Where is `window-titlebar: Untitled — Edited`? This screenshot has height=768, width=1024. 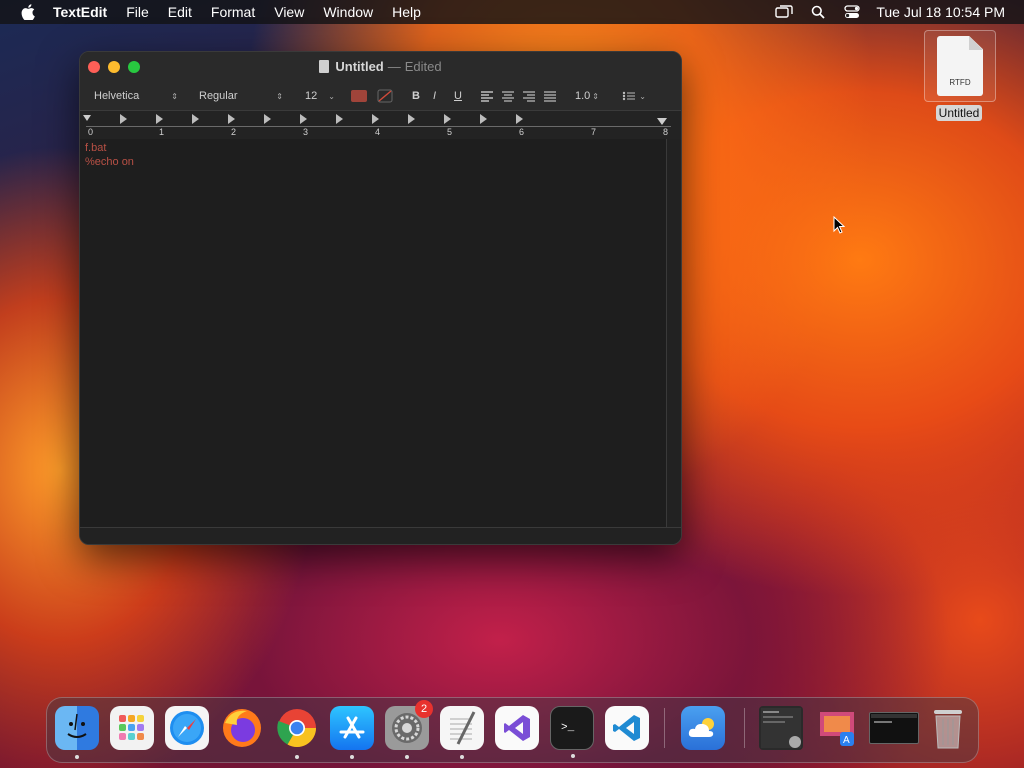 window-titlebar: Untitled — Edited is located at coordinates (380, 67).